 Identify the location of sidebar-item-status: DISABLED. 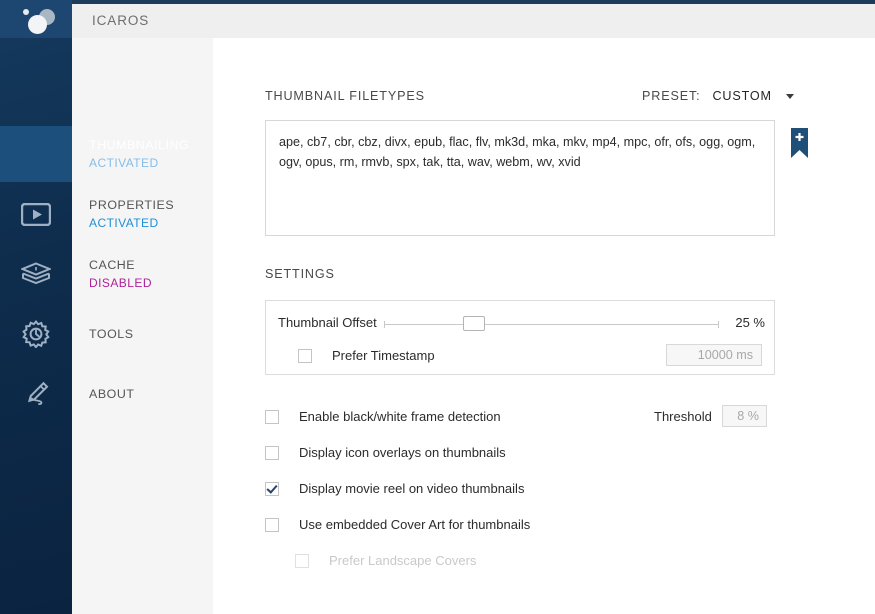
(120, 282).